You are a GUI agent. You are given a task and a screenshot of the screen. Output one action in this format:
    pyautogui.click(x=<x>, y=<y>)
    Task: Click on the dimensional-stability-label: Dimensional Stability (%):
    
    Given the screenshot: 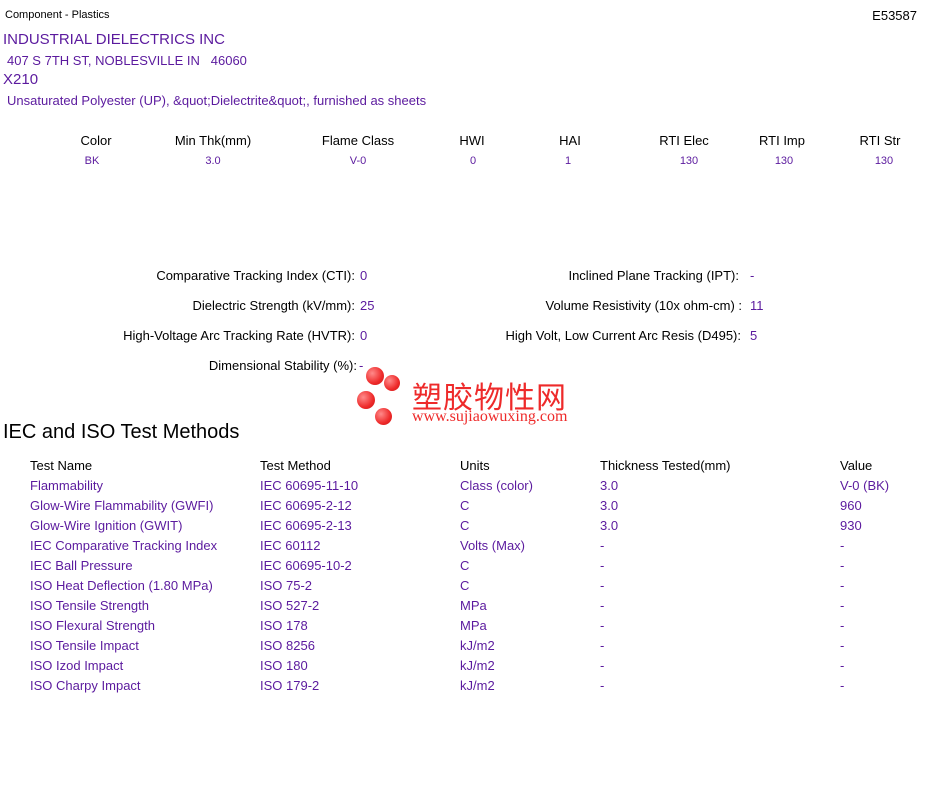 What is the action you would take?
    pyautogui.click(x=282, y=365)
    